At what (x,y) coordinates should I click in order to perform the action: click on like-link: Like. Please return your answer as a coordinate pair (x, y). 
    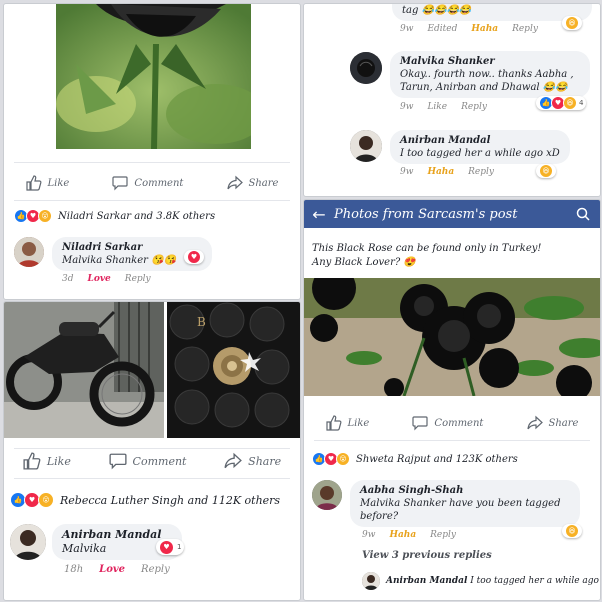
    Looking at the image, I should click on (437, 107).